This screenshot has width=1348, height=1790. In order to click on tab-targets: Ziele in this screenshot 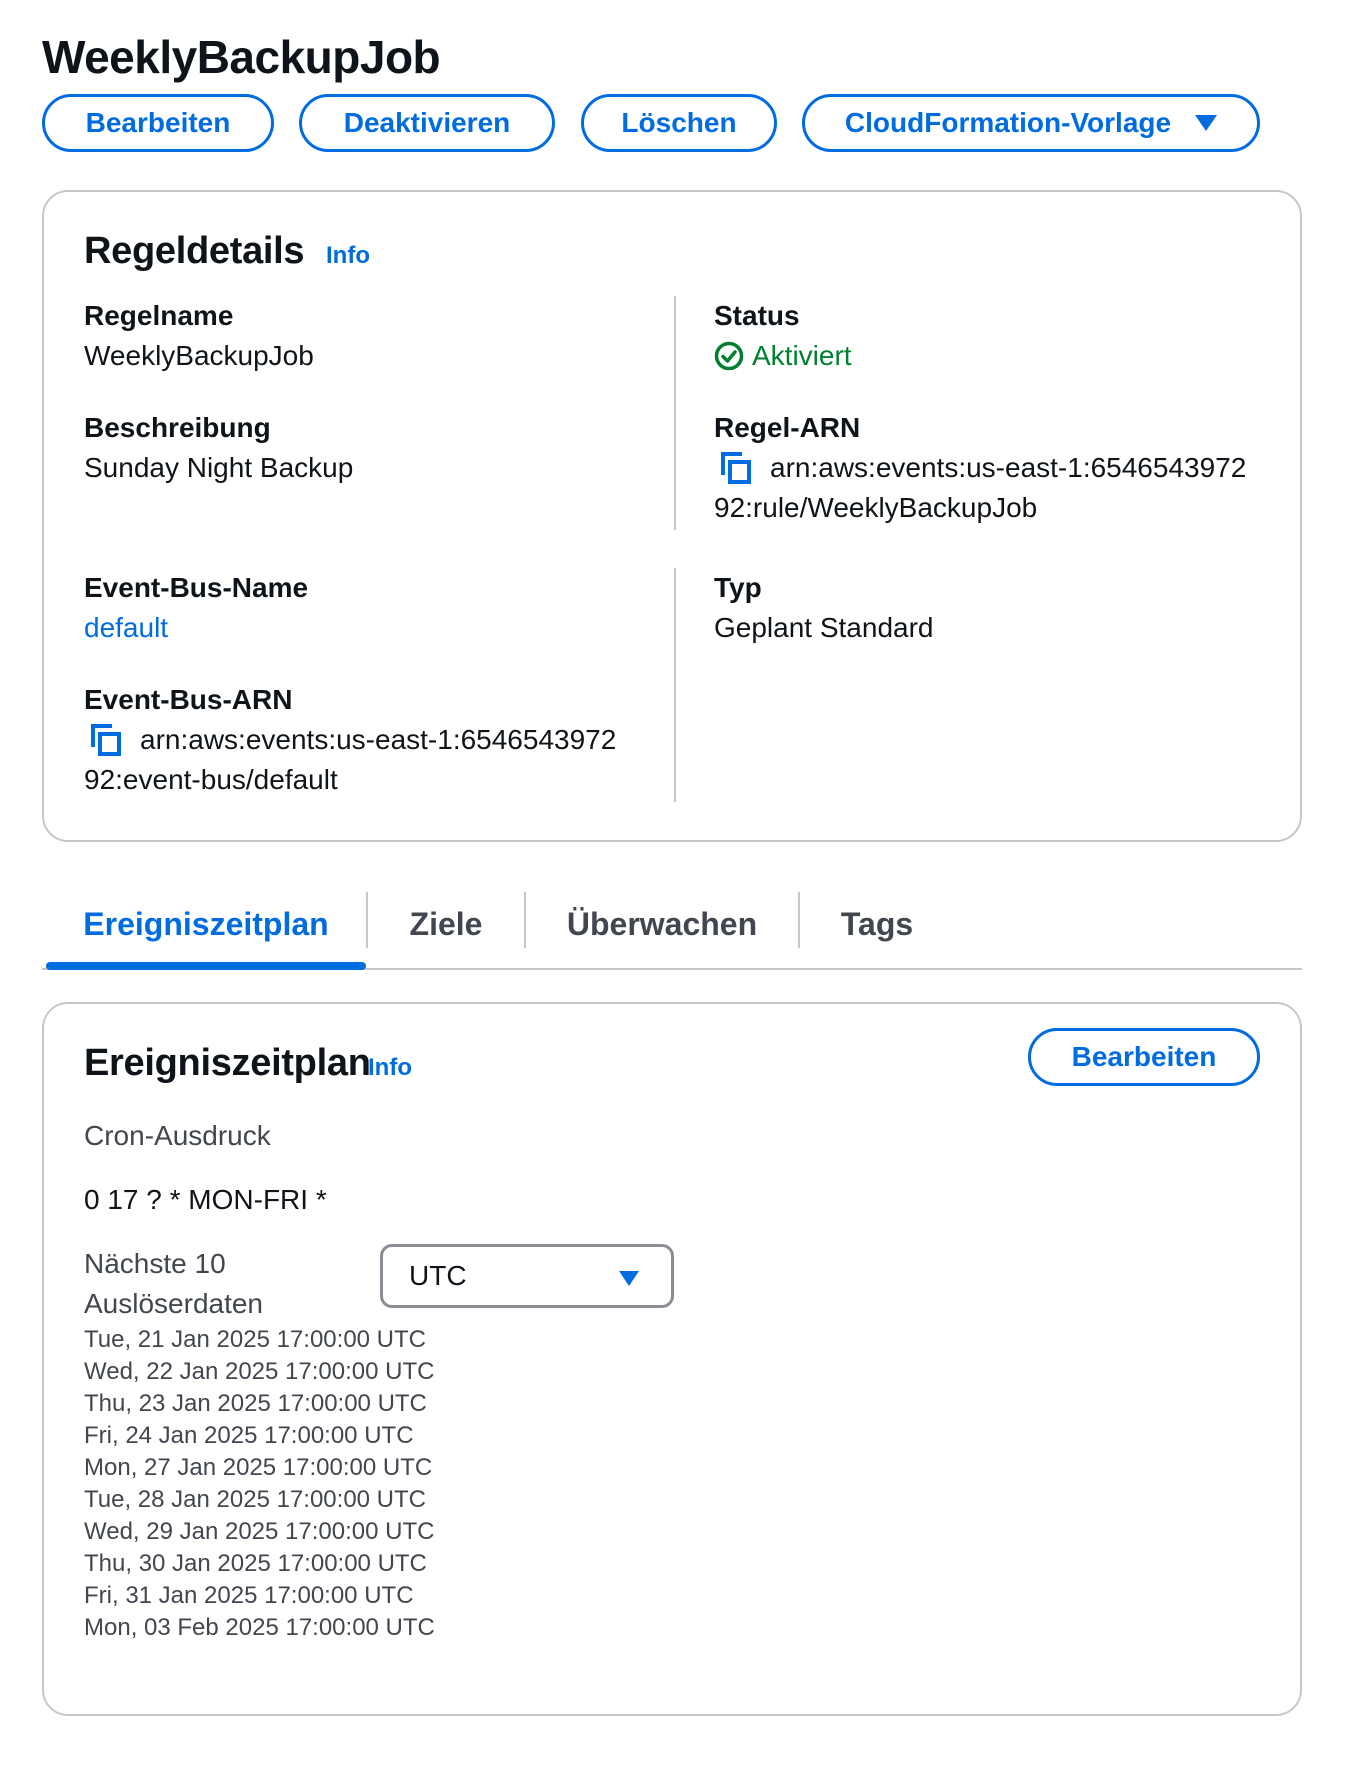, I will do `click(446, 924)`.